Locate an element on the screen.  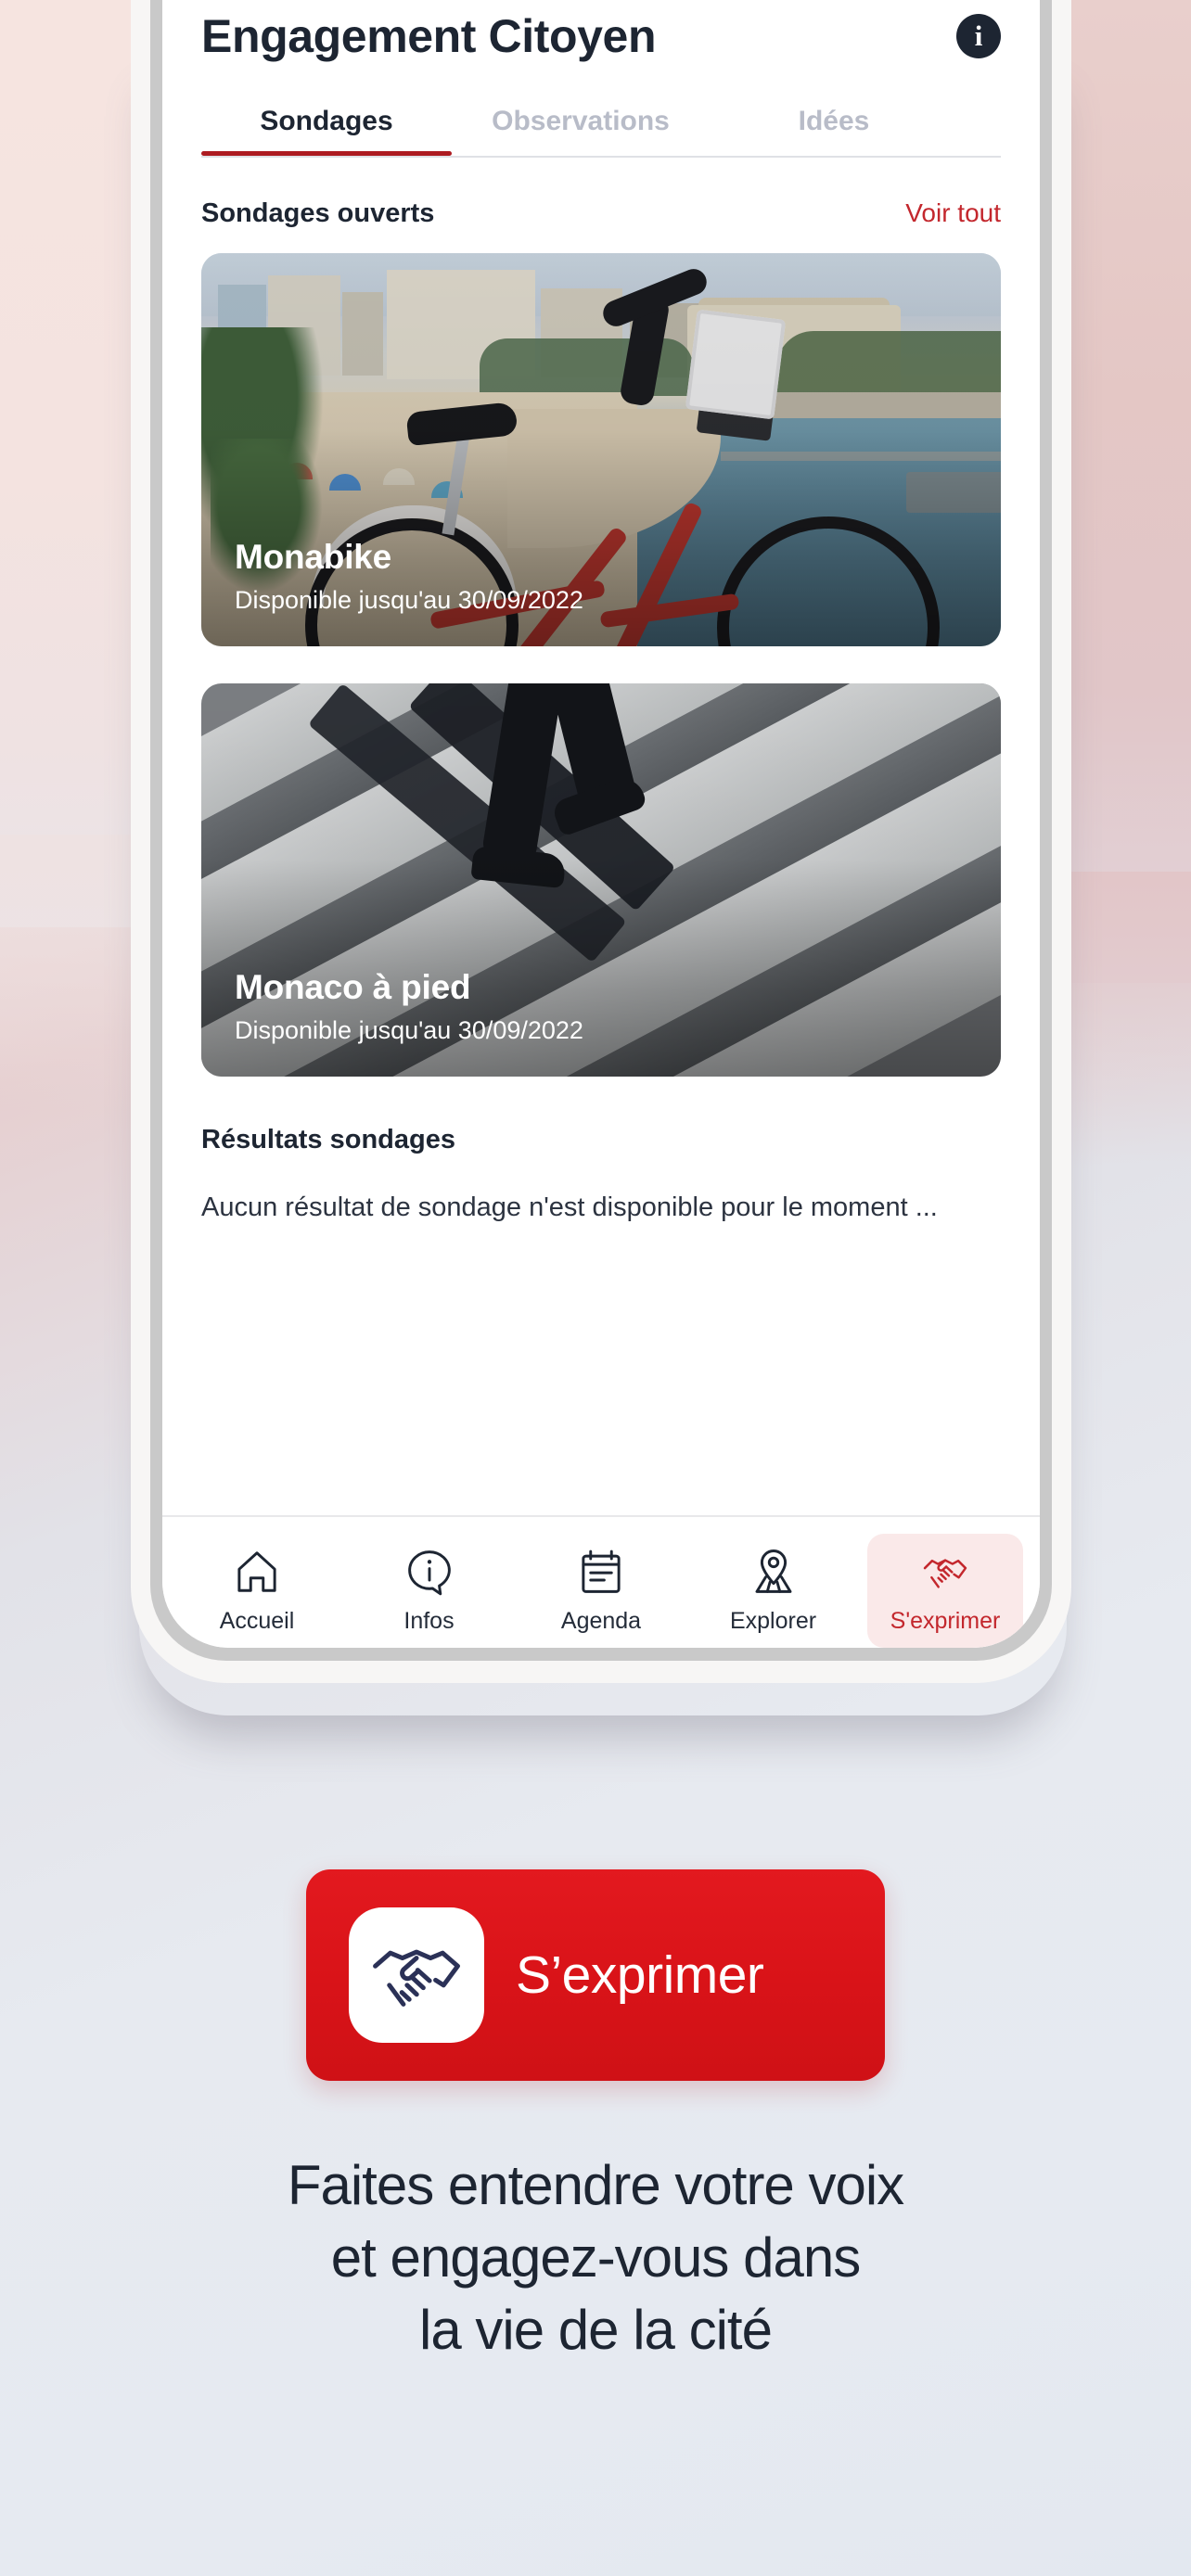
nav-label: Agenda is located at coordinates (601, 1621).